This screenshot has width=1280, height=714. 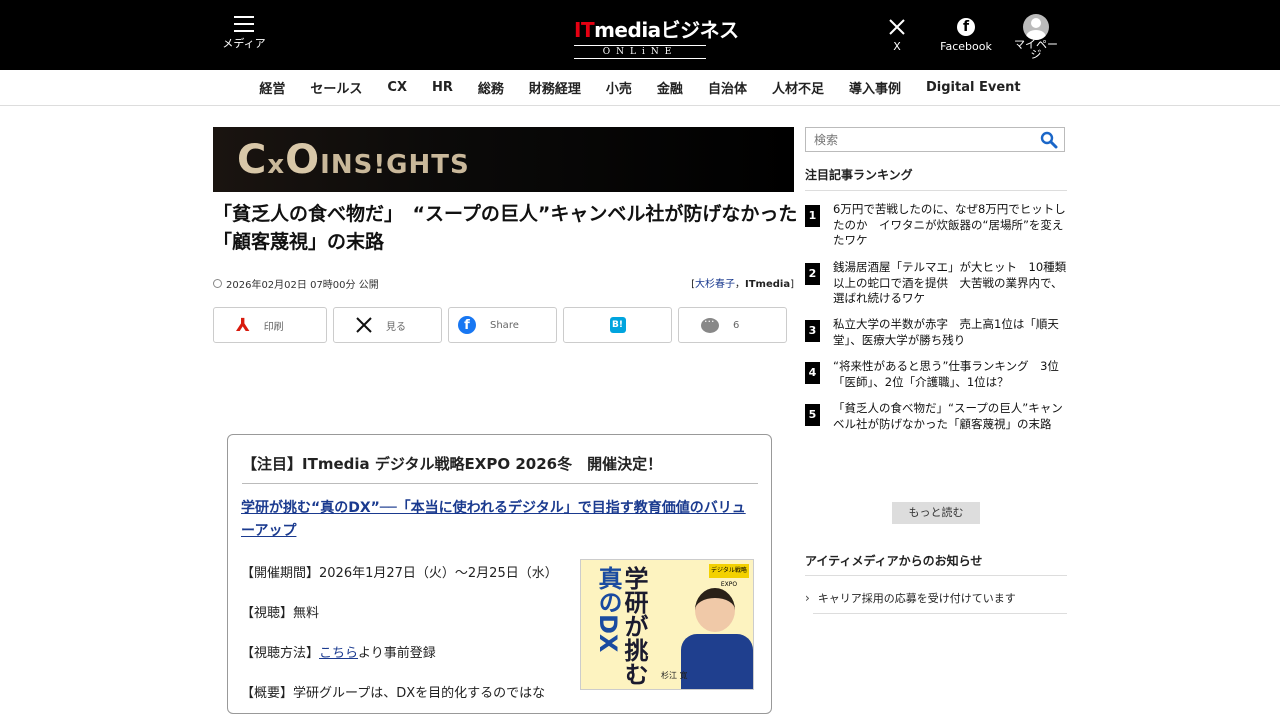 What do you see at coordinates (716, 635) in the screenshot?
I see `speaker-photo` at bounding box center [716, 635].